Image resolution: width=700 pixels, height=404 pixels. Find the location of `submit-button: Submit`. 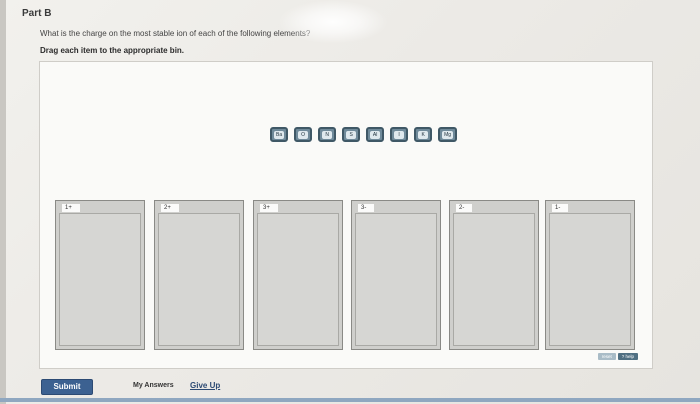

submit-button: Submit is located at coordinates (67, 387).